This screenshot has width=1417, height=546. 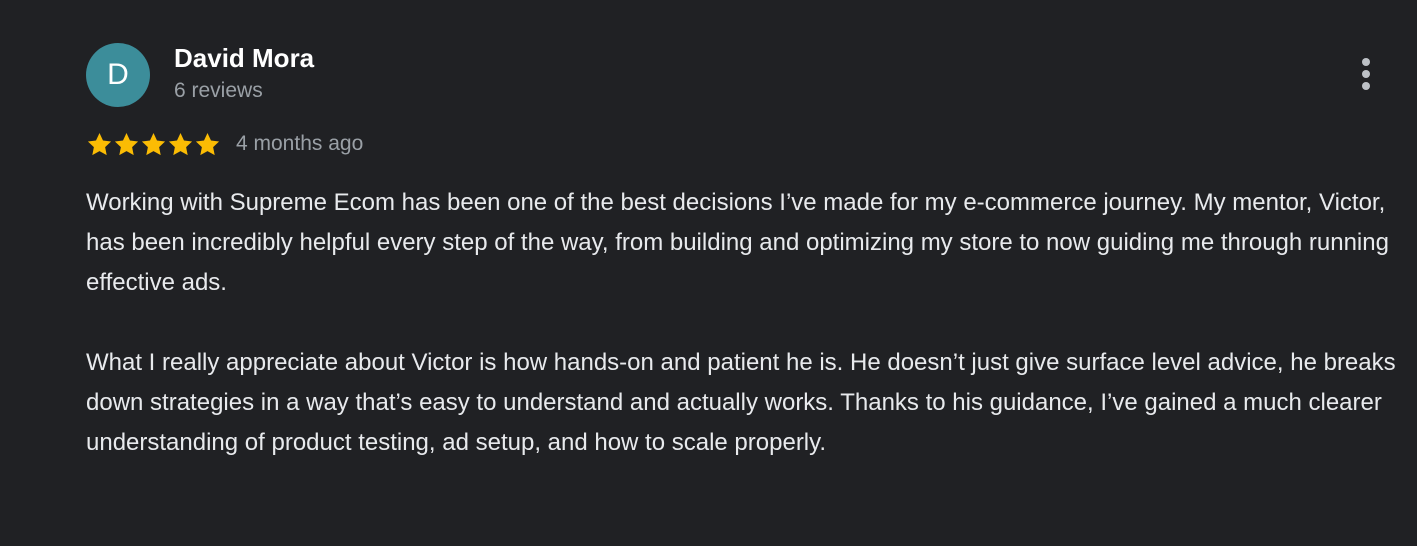 What do you see at coordinates (1366, 74) in the screenshot?
I see `more-options-button` at bounding box center [1366, 74].